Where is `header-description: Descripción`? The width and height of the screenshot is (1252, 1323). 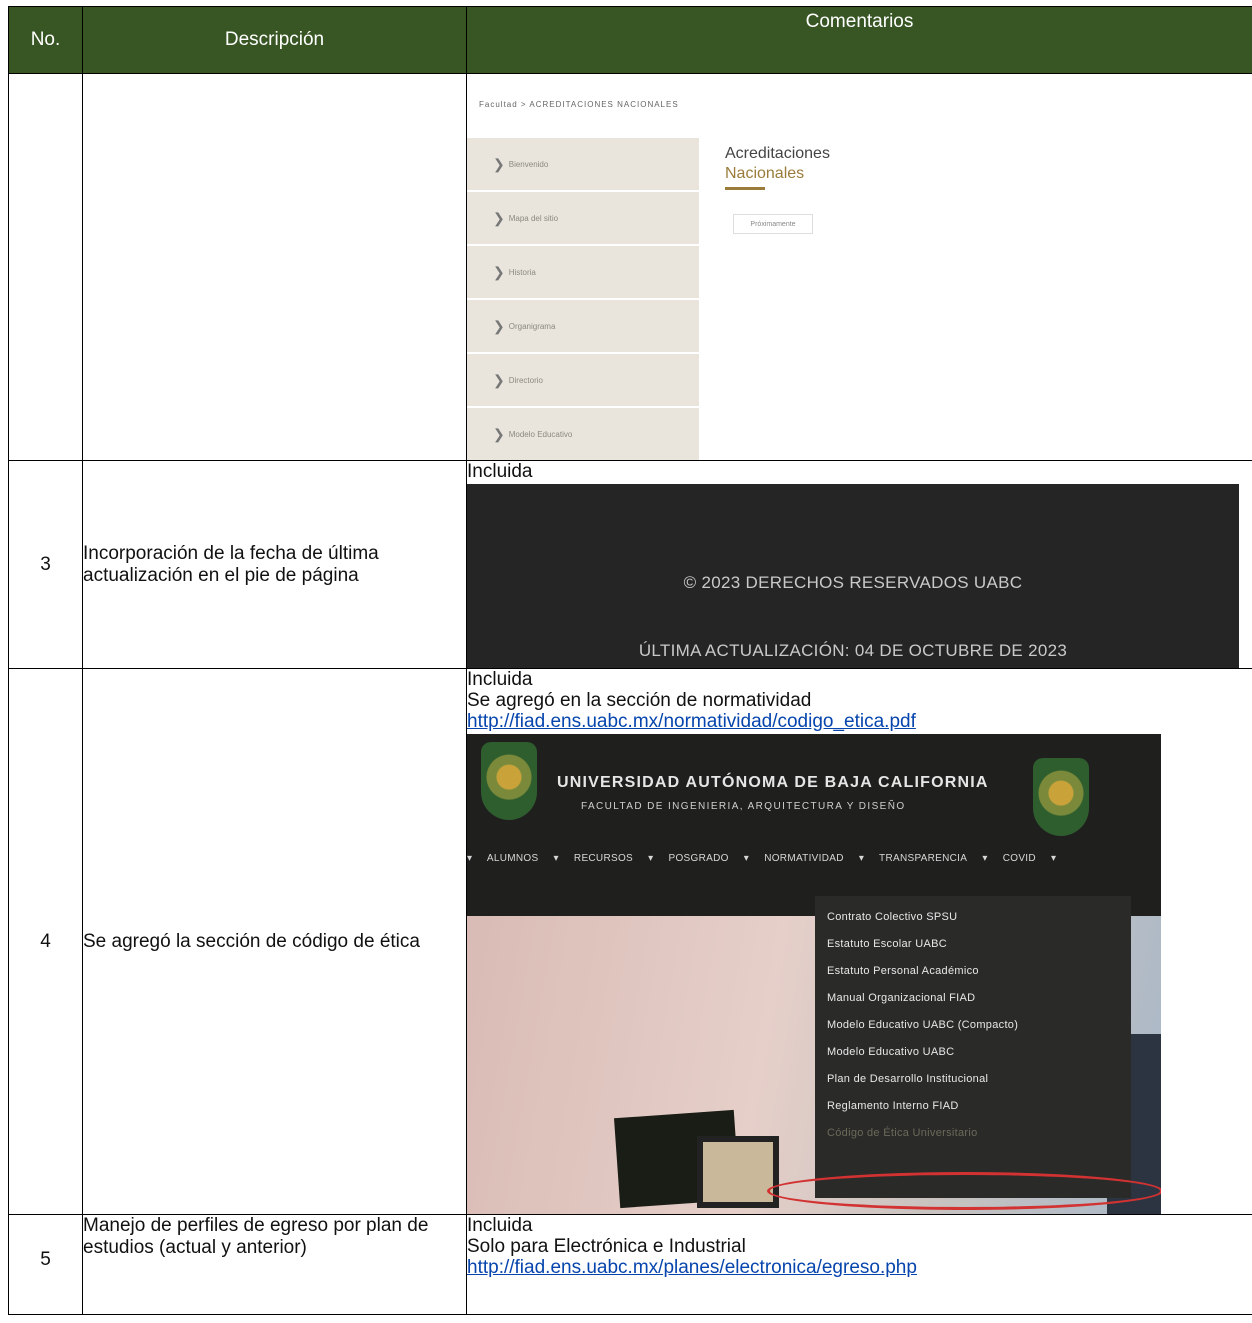 header-description: Descripción is located at coordinates (274, 40).